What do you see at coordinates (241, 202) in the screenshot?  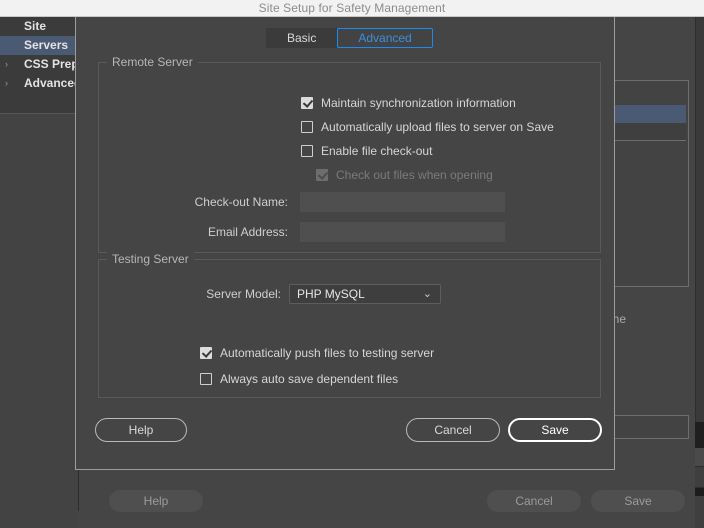 I see `check-out-name-label: Check-out Name:` at bounding box center [241, 202].